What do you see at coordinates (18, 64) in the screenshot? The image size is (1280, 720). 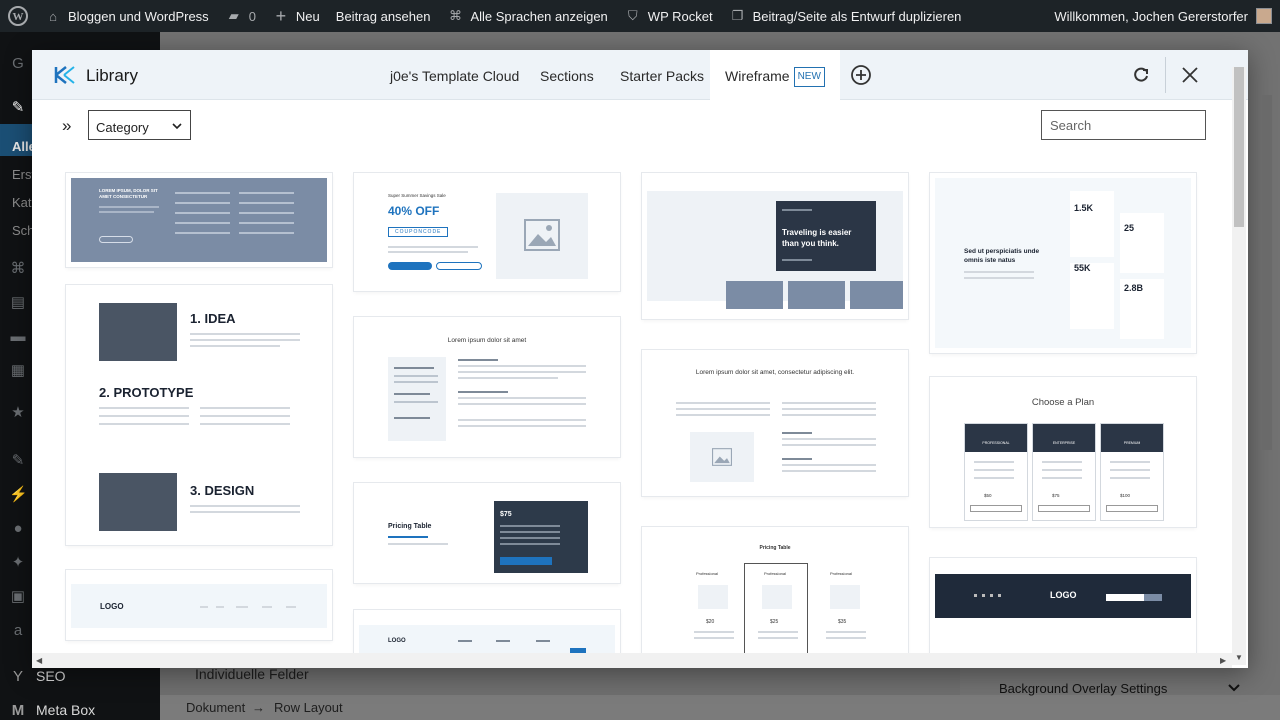 I see `google-icon: G` at bounding box center [18, 64].